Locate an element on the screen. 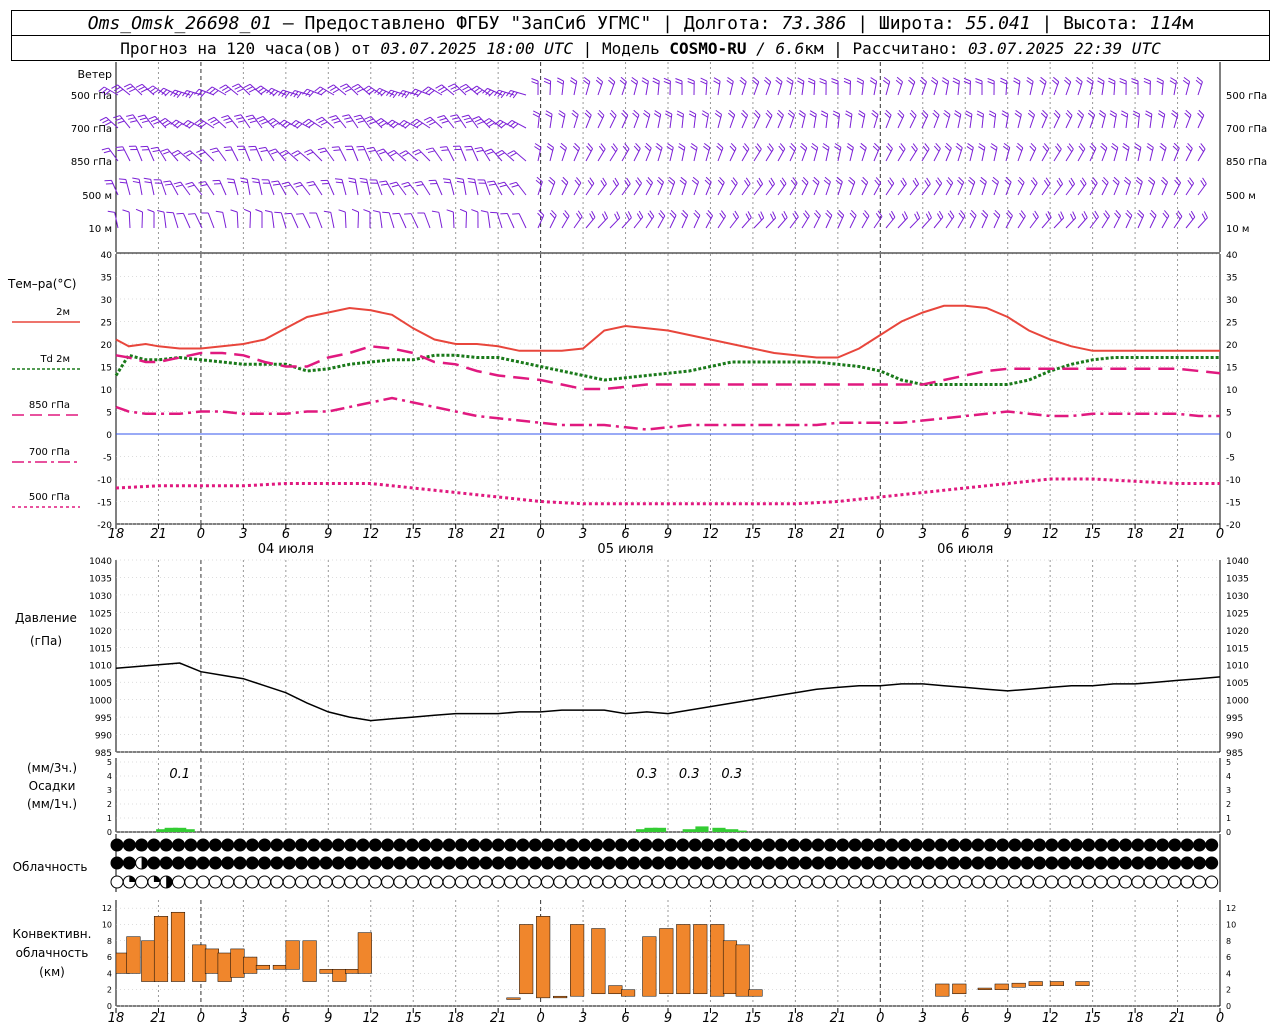 The width and height of the screenshot is (1280, 1024). conv-tick-left: 12 is located at coordinates (107, 908).